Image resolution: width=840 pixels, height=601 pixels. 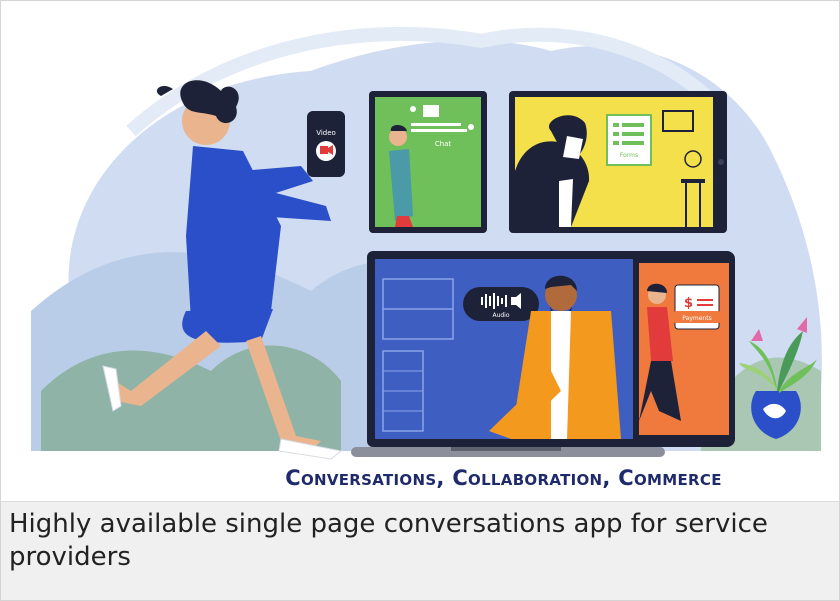 What do you see at coordinates (326, 133) in the screenshot?
I see `video-label: Video` at bounding box center [326, 133].